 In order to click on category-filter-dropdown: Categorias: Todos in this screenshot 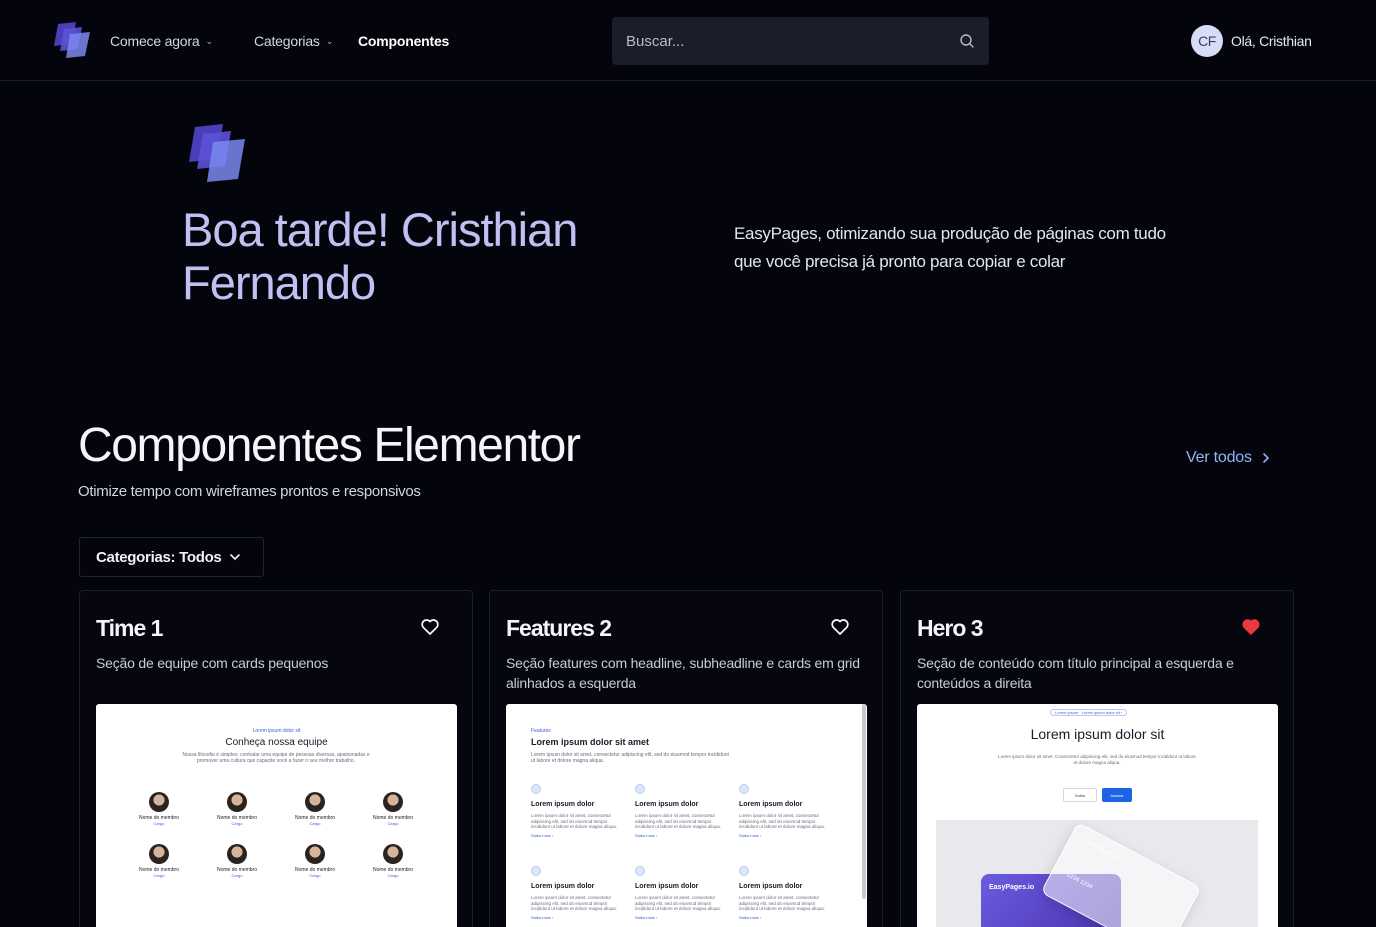, I will do `click(171, 557)`.